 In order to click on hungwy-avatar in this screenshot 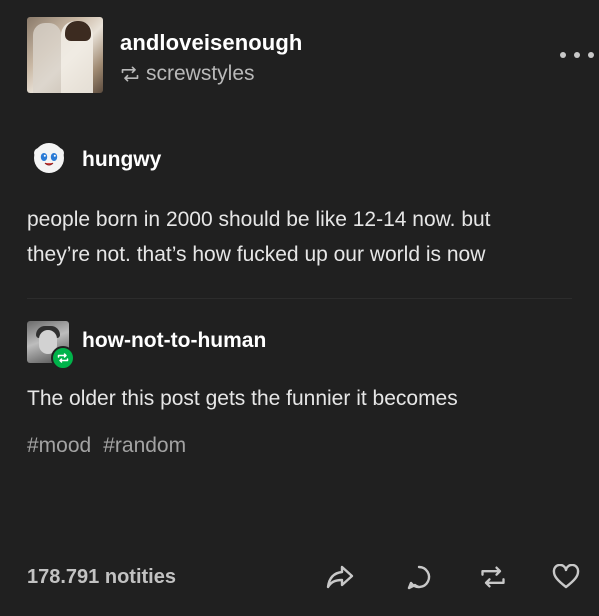, I will do `click(49, 158)`.